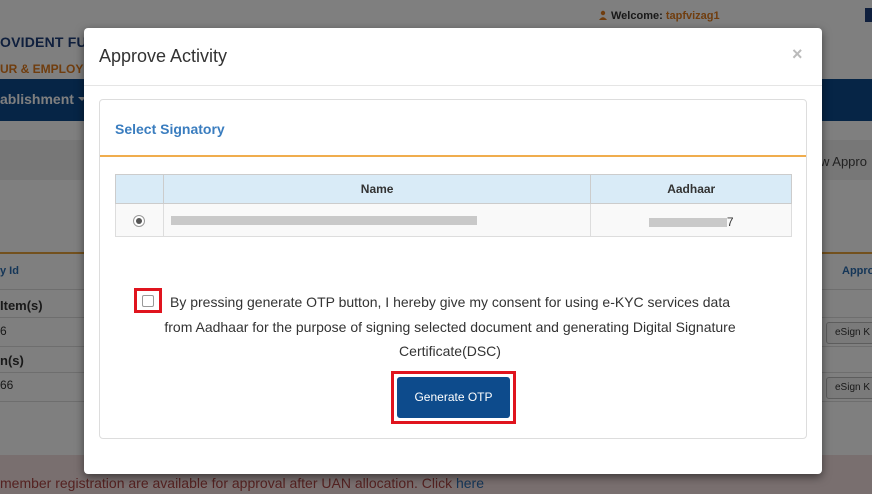  I want to click on modal-title: Approve Activity, so click(163, 56).